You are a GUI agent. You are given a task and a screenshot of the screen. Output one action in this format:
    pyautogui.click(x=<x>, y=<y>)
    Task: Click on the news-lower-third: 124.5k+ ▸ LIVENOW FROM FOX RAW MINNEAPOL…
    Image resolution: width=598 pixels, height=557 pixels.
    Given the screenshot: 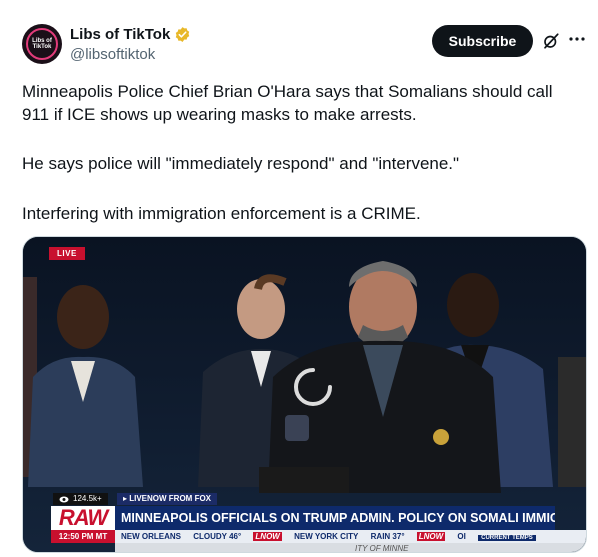 What is the action you would take?
    pyautogui.click(x=304, y=522)
    